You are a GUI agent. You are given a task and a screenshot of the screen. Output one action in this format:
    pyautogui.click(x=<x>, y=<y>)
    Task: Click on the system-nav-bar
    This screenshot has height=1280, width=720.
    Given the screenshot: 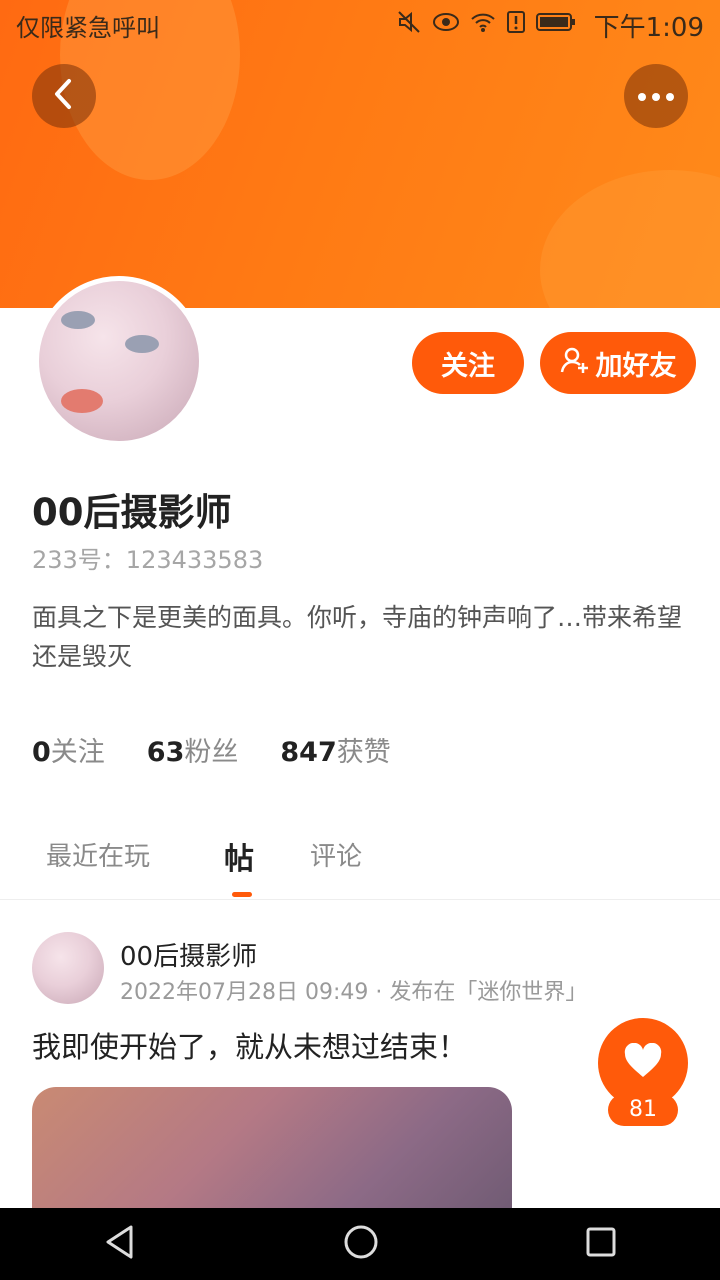 What is the action you would take?
    pyautogui.click(x=360, y=1244)
    